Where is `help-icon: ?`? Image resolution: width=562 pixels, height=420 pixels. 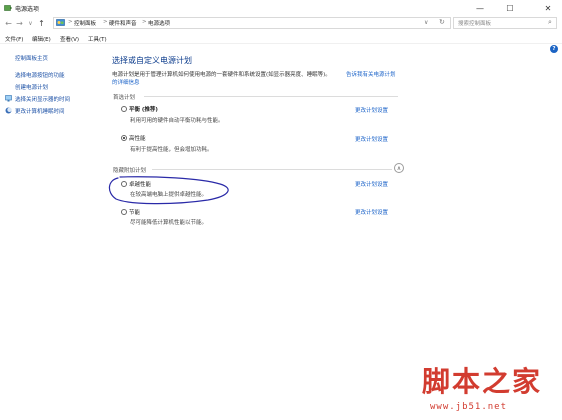
help-icon: ? is located at coordinates (554, 49).